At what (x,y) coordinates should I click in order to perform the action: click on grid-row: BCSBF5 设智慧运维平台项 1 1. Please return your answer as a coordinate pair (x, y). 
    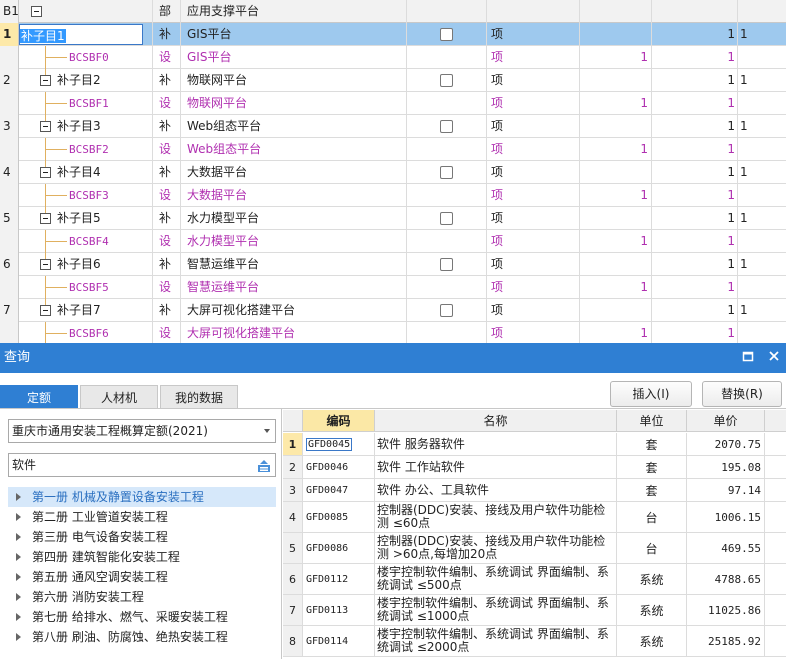
    Looking at the image, I should click on (393, 287).